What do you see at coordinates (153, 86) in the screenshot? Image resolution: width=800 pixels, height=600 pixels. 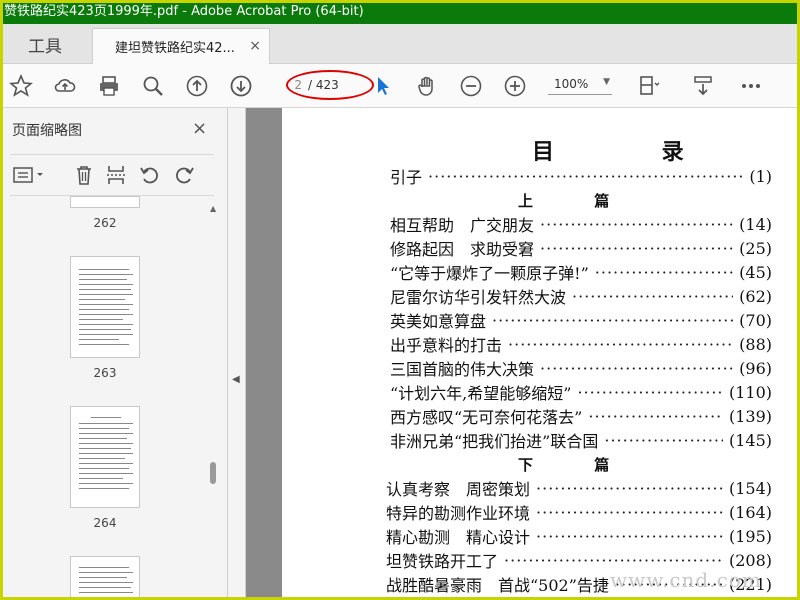 I see `zoom-search-icon` at bounding box center [153, 86].